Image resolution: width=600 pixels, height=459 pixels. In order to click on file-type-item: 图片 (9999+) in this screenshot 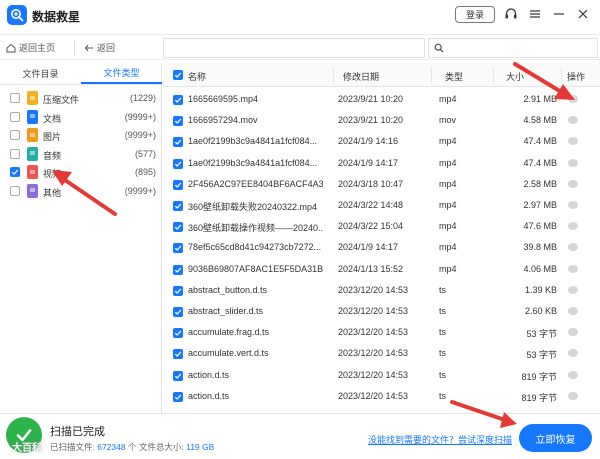, I will do `click(81, 135)`.